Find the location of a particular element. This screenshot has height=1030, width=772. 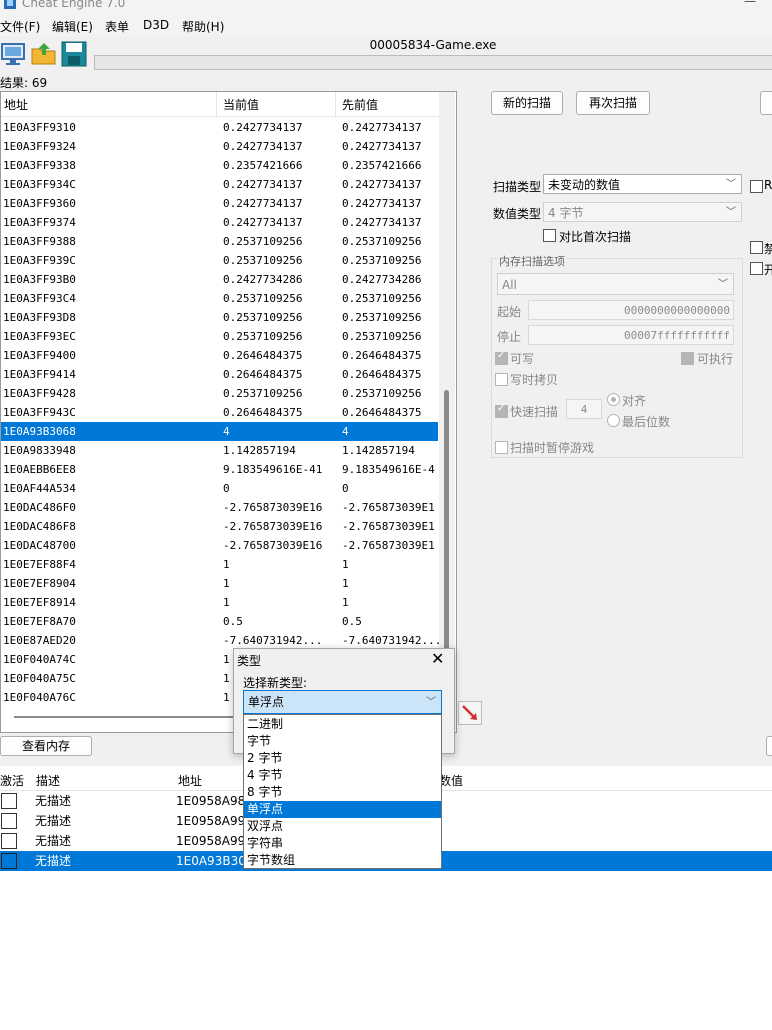

row-current-value: 0.2537109256 is located at coordinates (263, 336).